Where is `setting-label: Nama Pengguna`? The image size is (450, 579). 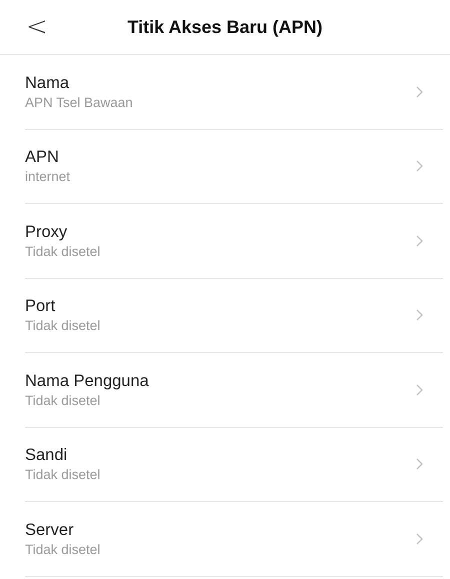
setting-label: Nama Pengguna is located at coordinates (87, 381).